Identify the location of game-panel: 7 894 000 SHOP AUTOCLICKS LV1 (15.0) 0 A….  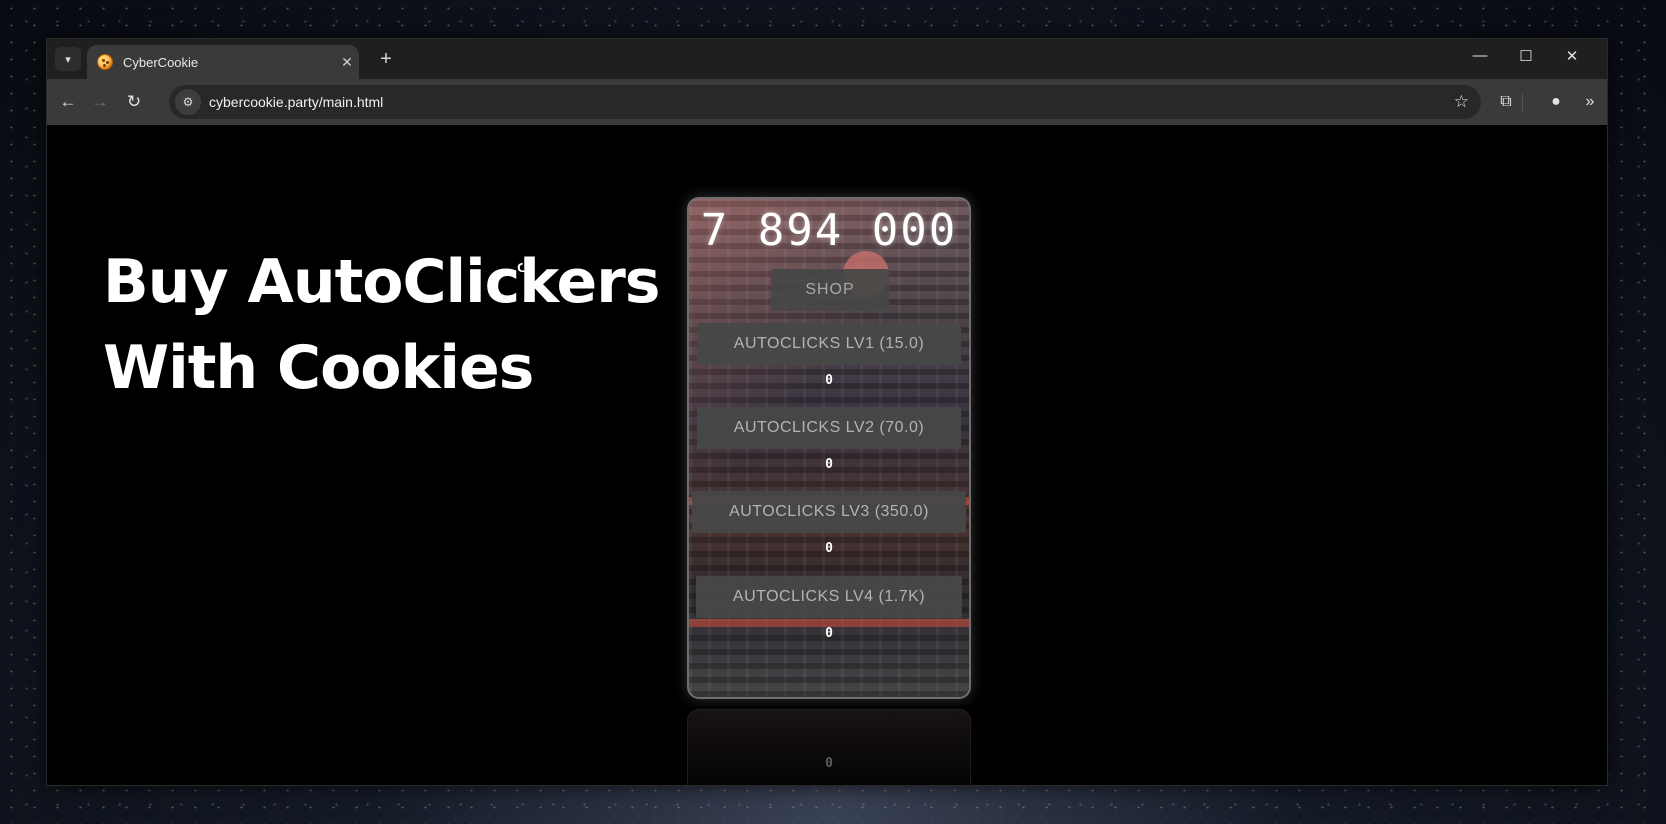
(829, 448).